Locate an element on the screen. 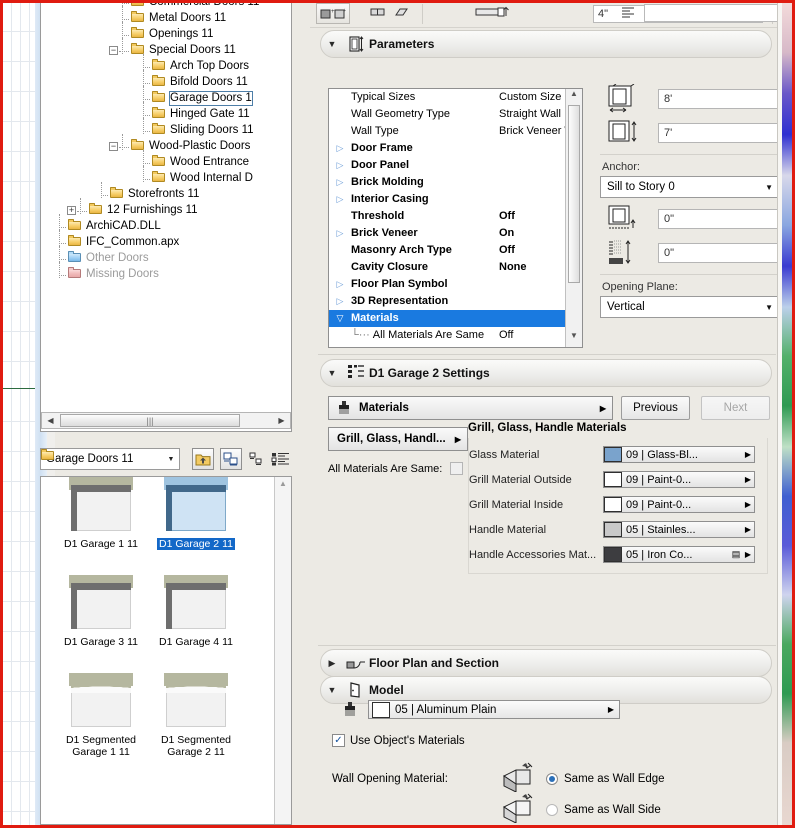  parameter-row: ▽ Materials is located at coordinates (455, 318).